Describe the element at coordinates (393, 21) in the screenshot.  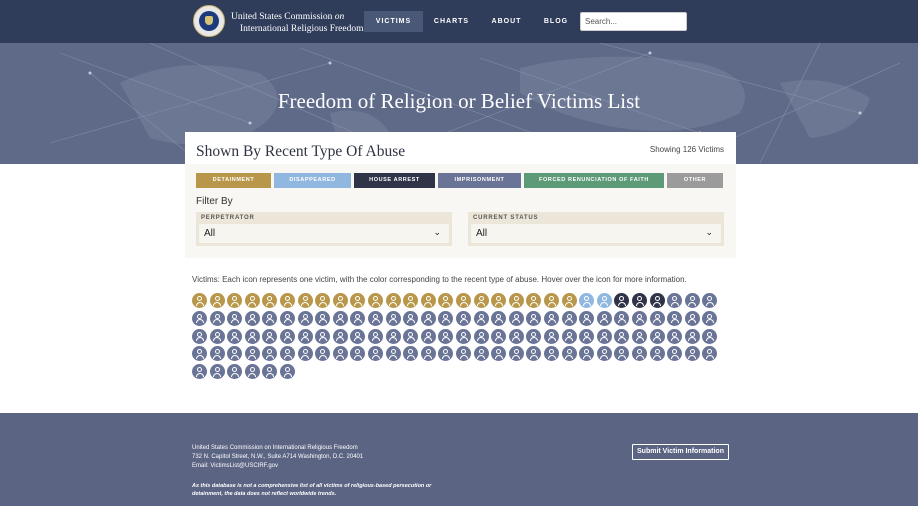
I see `nav-victims: VICTIMS` at that location.